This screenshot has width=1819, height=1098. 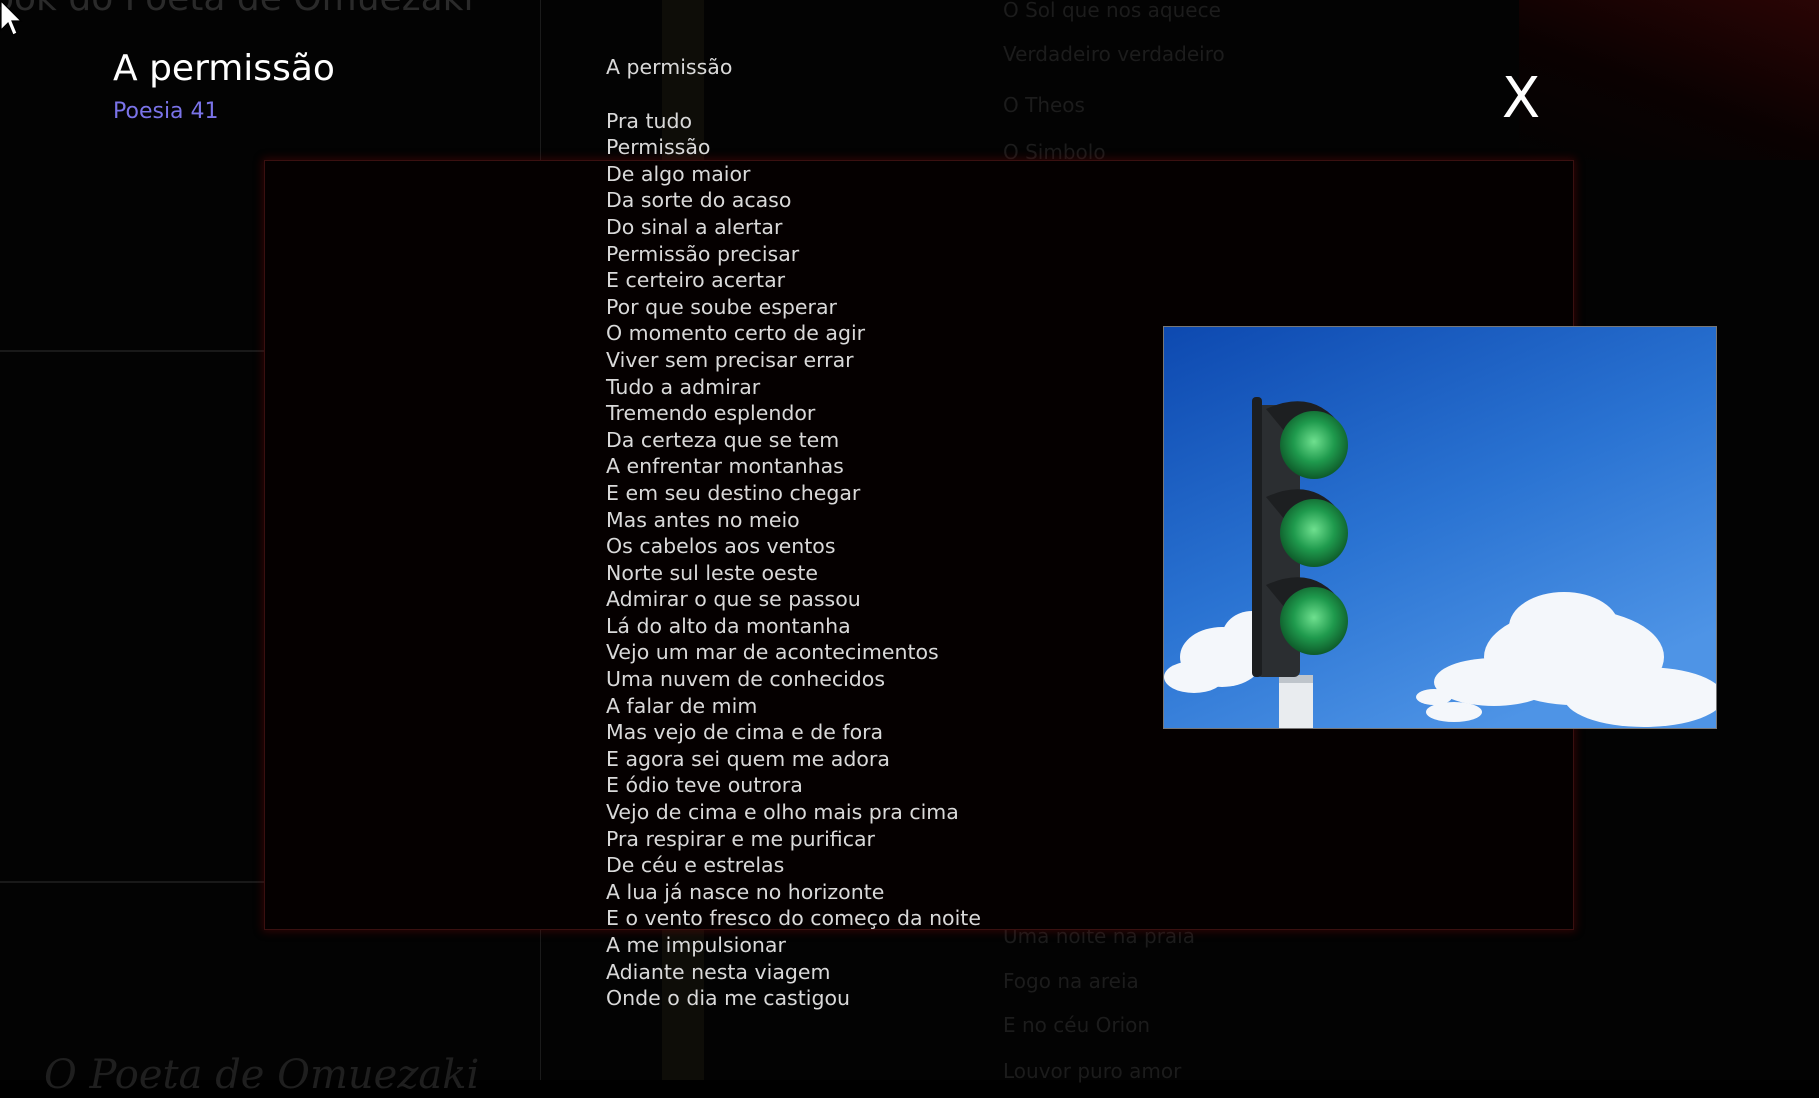 I want to click on poem-line: Permissão precisar, so click(x=703, y=253).